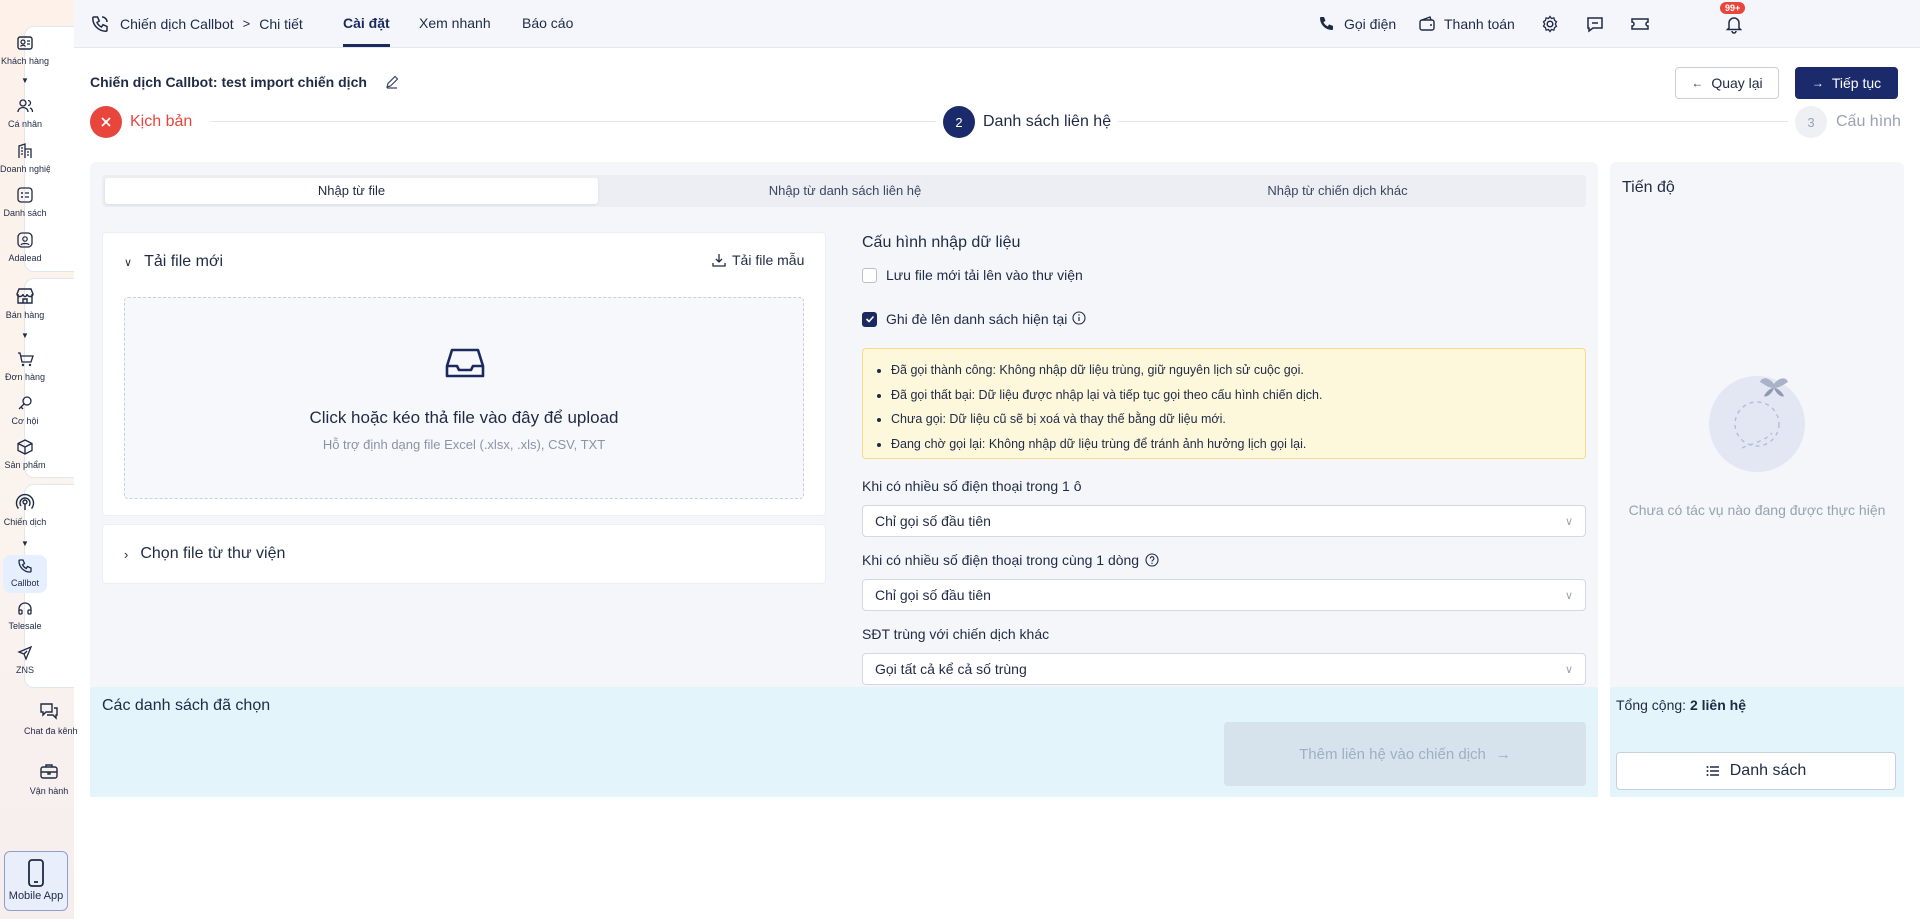  I want to click on back-button: ← Quay lại, so click(1727, 83).